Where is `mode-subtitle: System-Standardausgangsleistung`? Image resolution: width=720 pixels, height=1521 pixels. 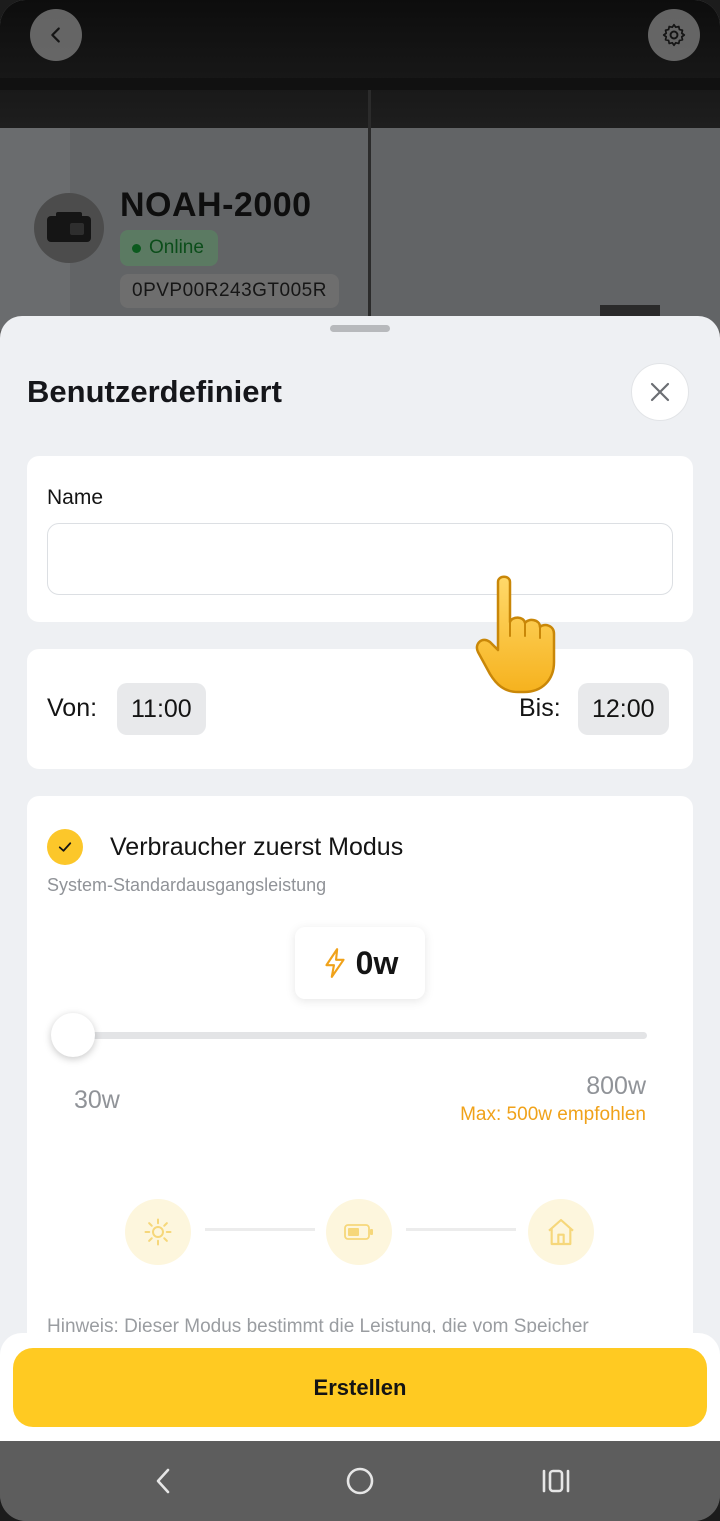
mode-subtitle: System-Standardausgangsleistung is located at coordinates (187, 885).